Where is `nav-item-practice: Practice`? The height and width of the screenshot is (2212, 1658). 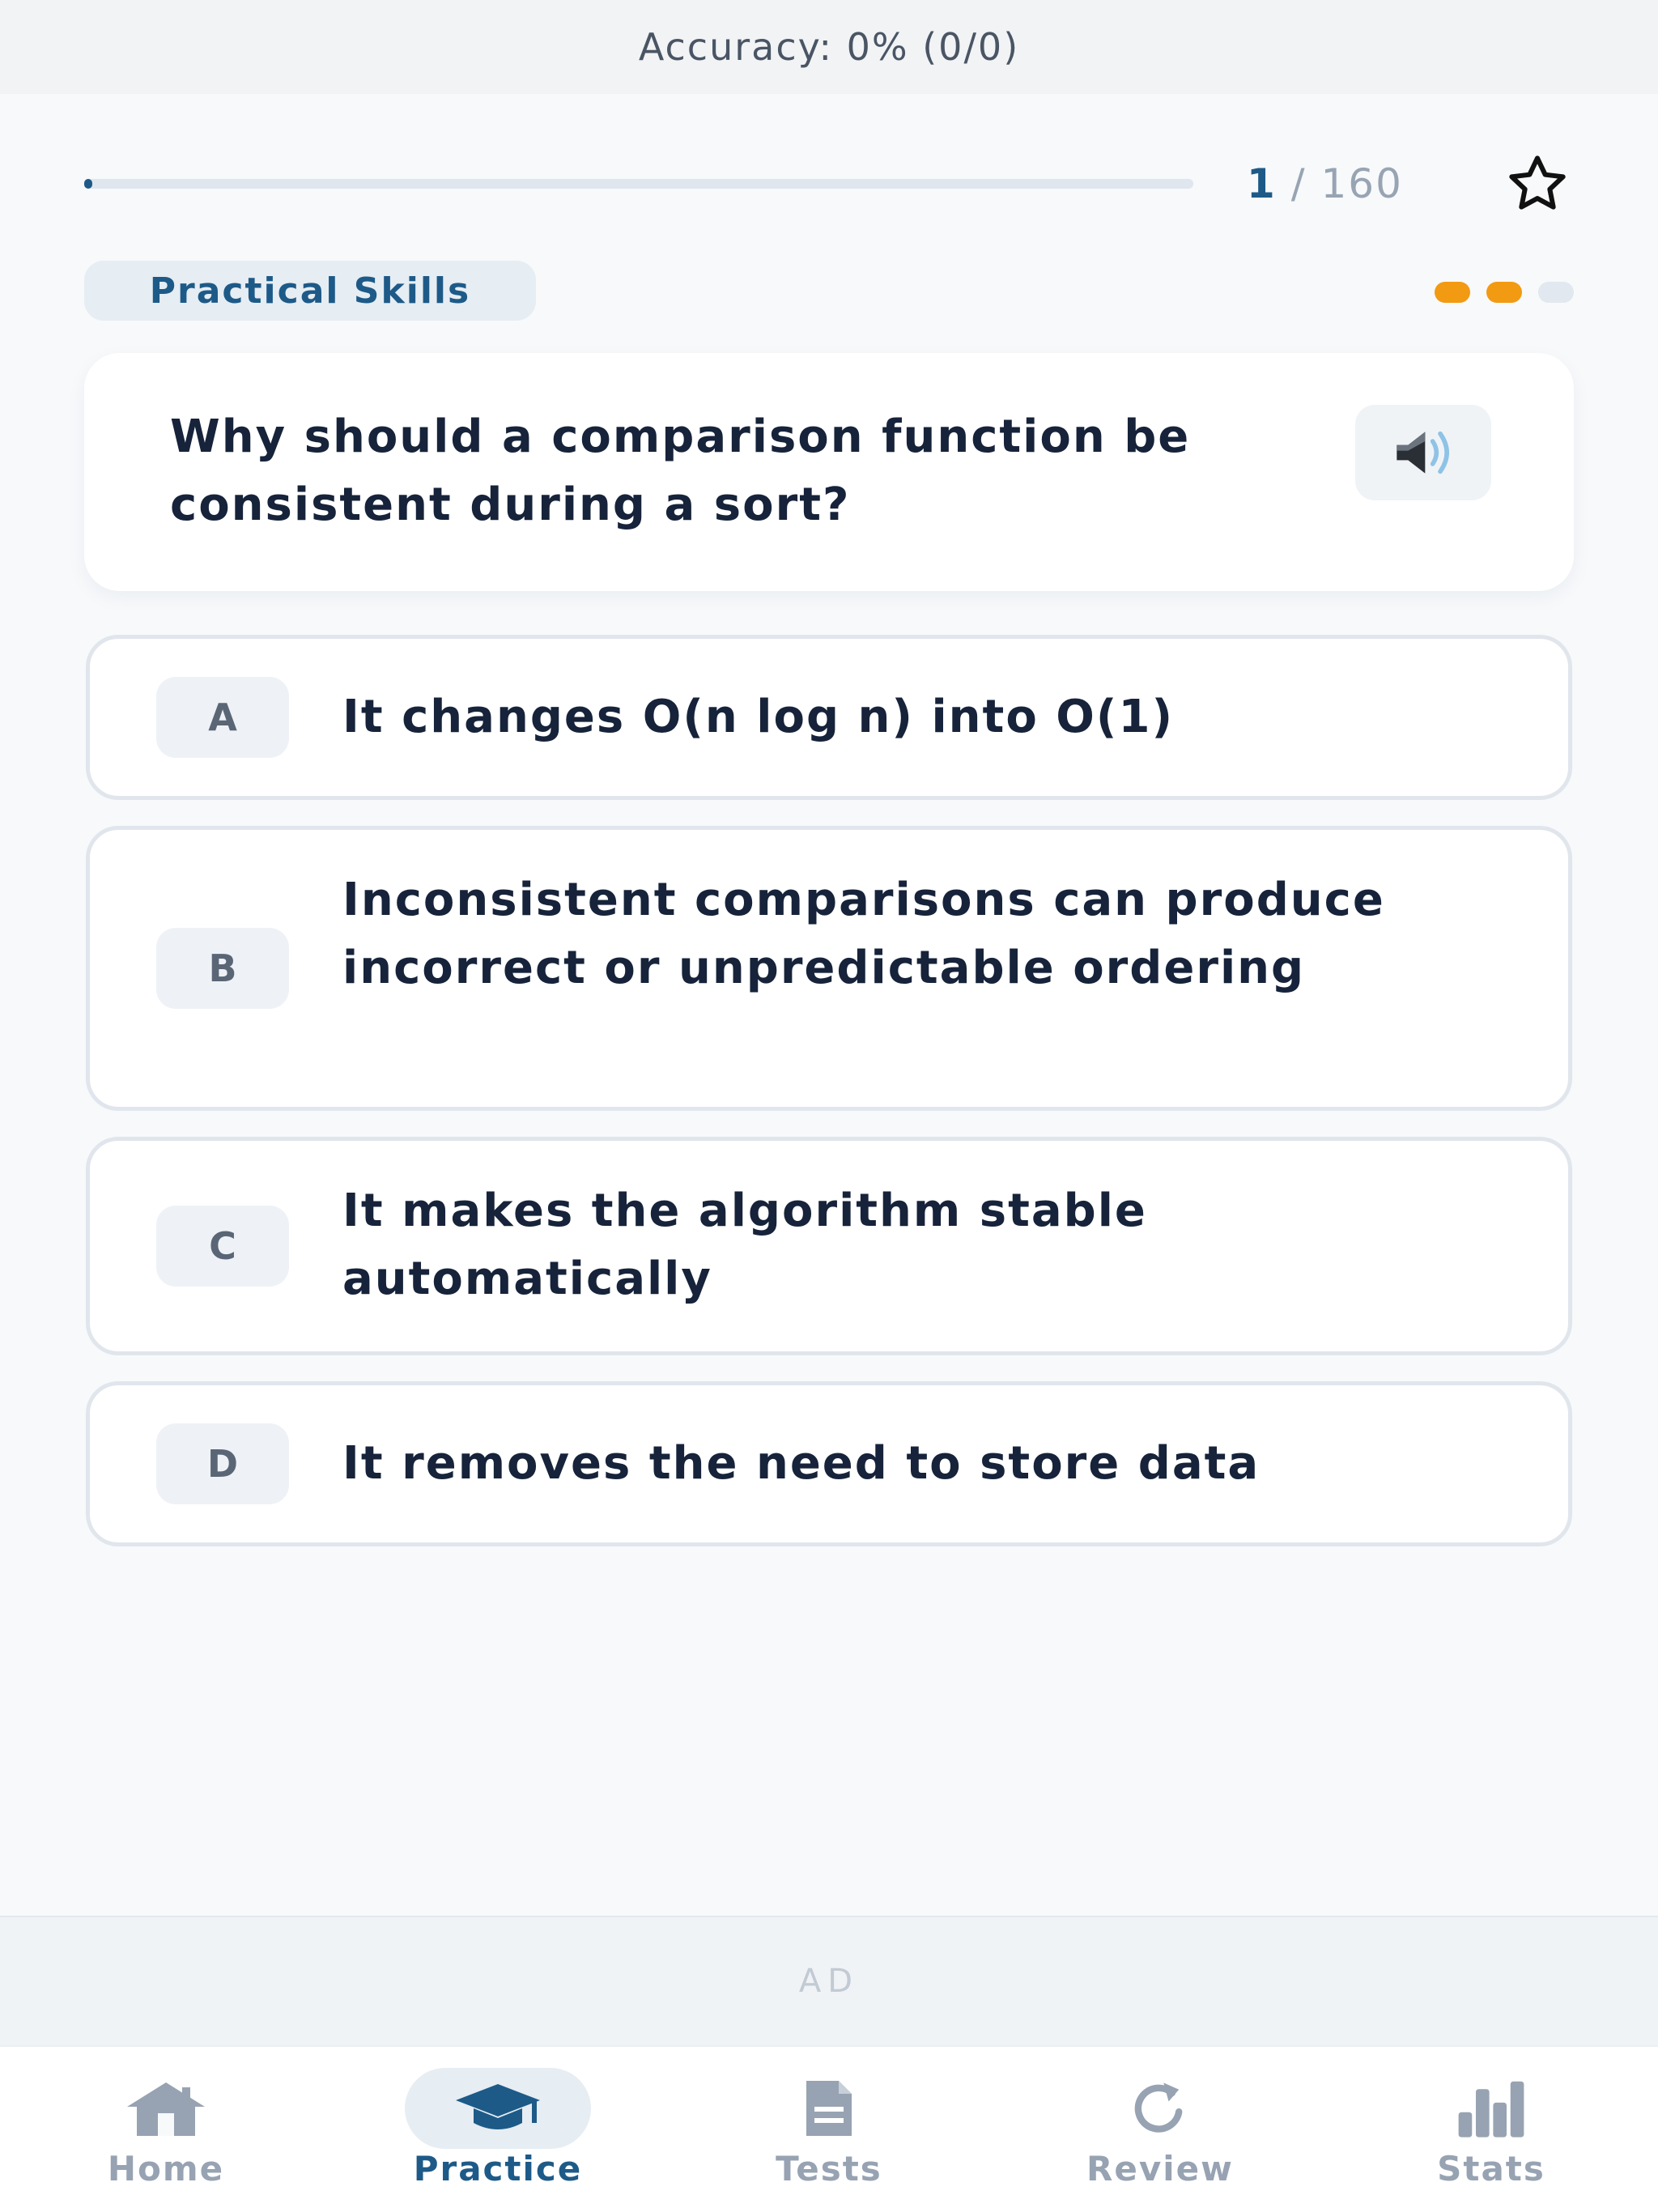
nav-item-practice: Practice is located at coordinates (497, 2130).